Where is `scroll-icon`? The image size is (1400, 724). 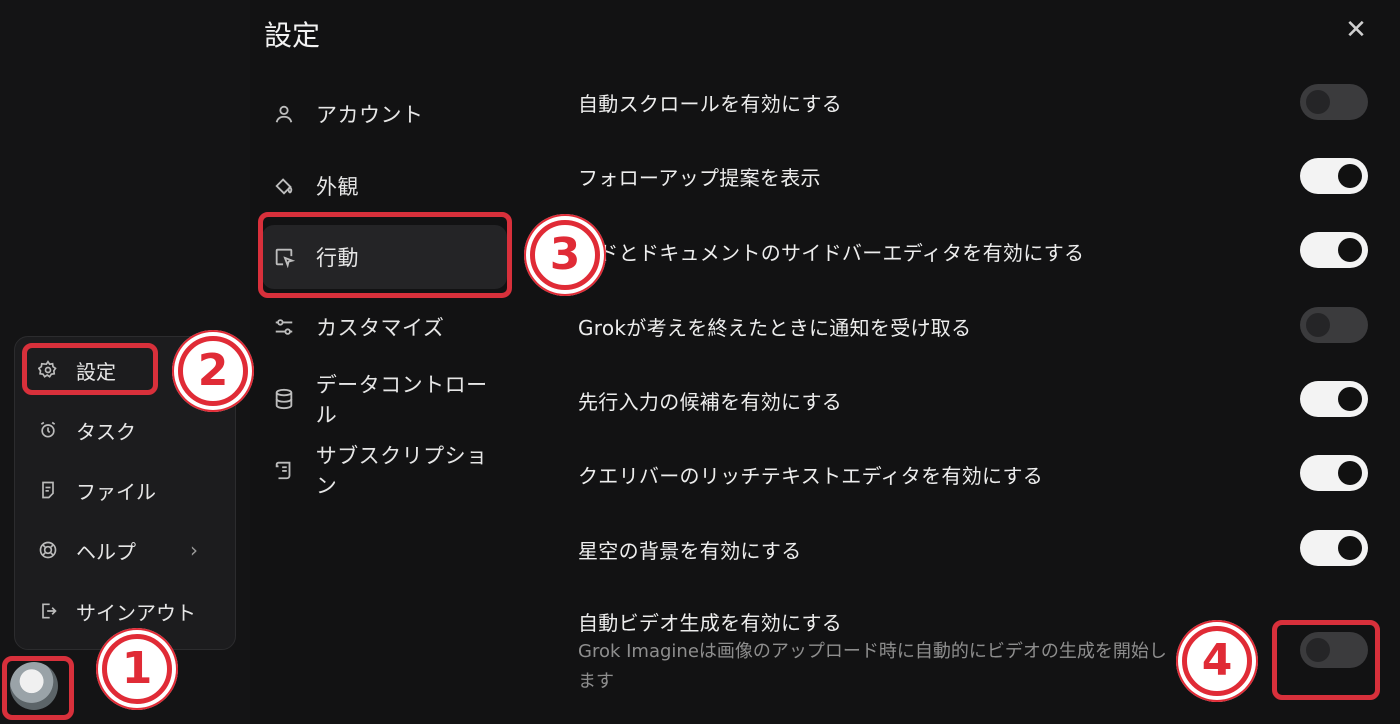 scroll-icon is located at coordinates (284, 470).